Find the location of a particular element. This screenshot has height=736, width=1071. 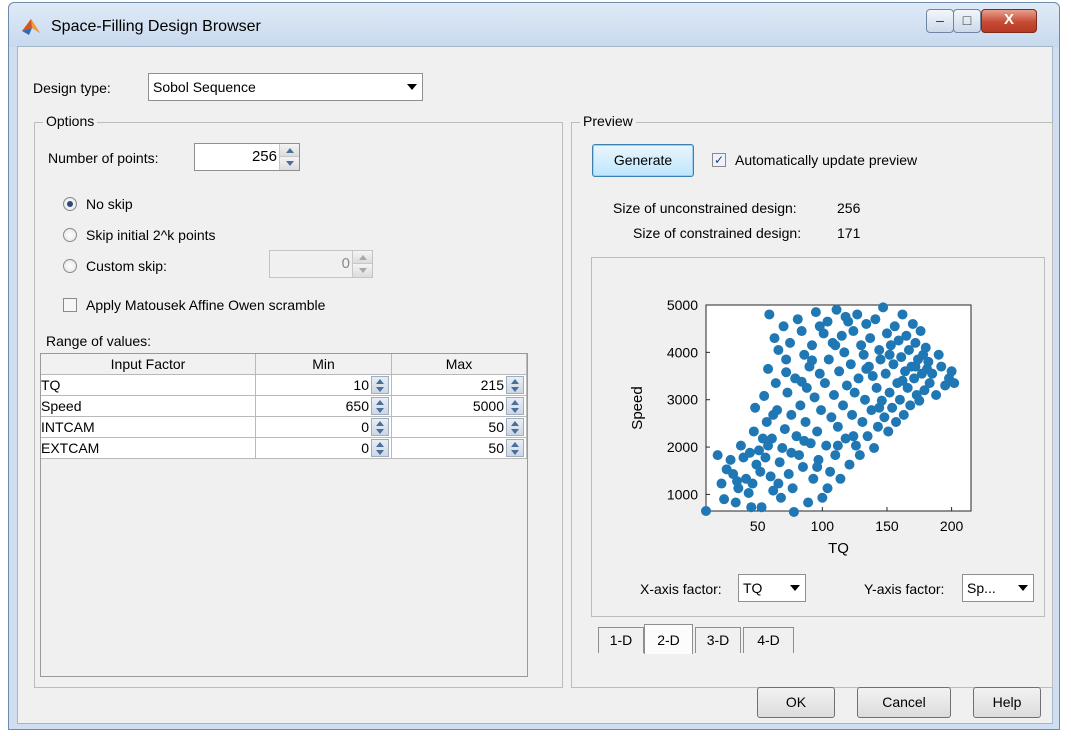

scramble-checkbox is located at coordinates (70, 305).